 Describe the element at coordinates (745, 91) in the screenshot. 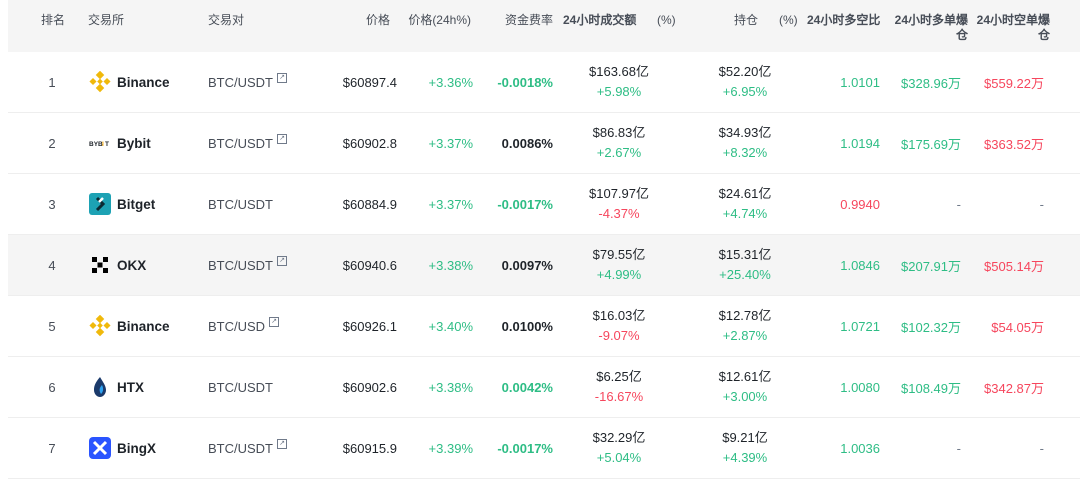

I see `oi-change: +6.95%` at that location.